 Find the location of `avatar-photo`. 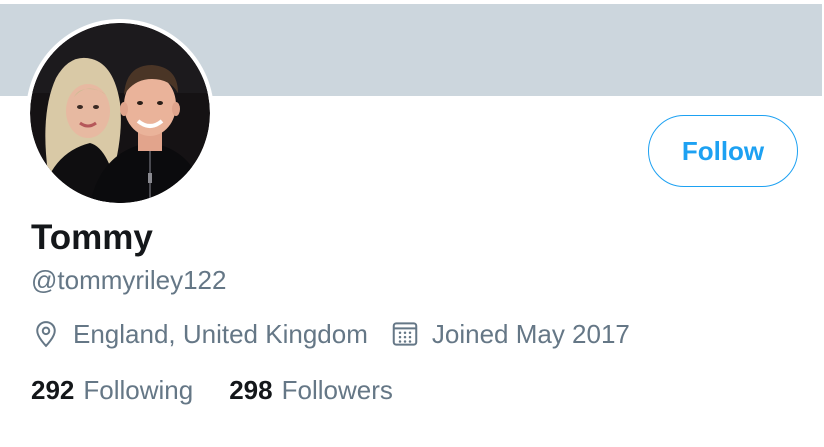

avatar-photo is located at coordinates (120, 113).